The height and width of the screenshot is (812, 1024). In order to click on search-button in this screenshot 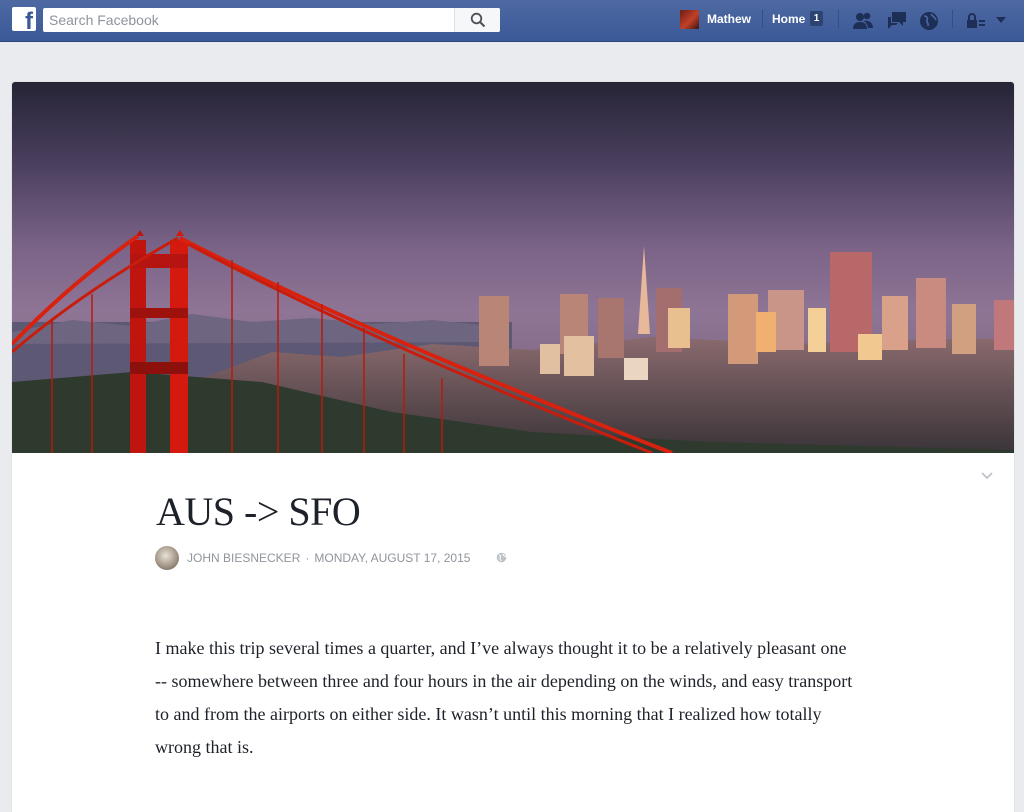, I will do `click(477, 20)`.